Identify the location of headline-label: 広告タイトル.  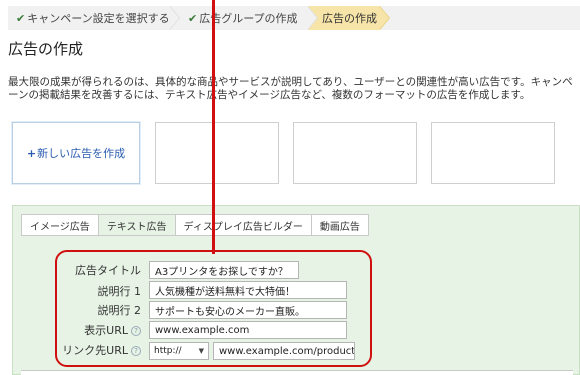
(108, 270).